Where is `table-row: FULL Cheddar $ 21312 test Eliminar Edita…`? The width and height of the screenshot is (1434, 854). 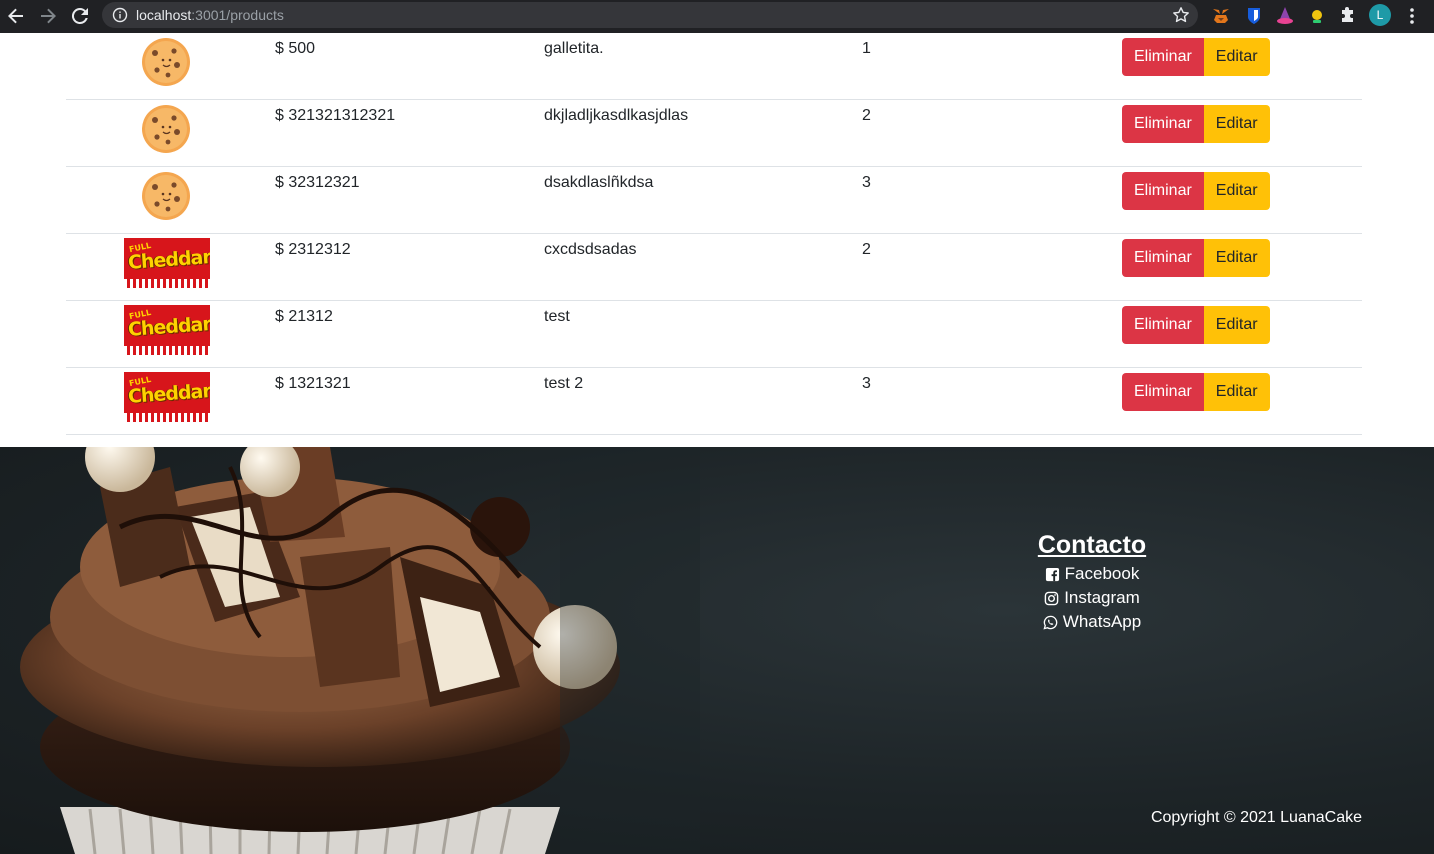
table-row: FULL Cheddar $ 21312 test Eliminar Edita… is located at coordinates (714, 334).